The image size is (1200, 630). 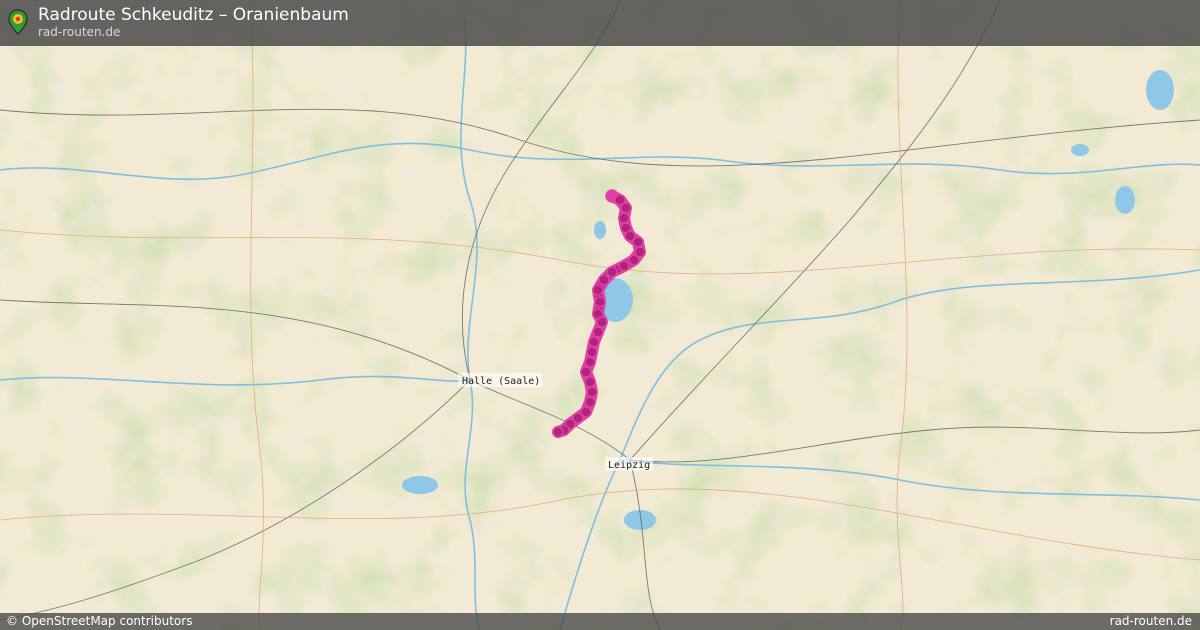 I want to click on site-name: rad-routen.de, so click(x=79, y=32).